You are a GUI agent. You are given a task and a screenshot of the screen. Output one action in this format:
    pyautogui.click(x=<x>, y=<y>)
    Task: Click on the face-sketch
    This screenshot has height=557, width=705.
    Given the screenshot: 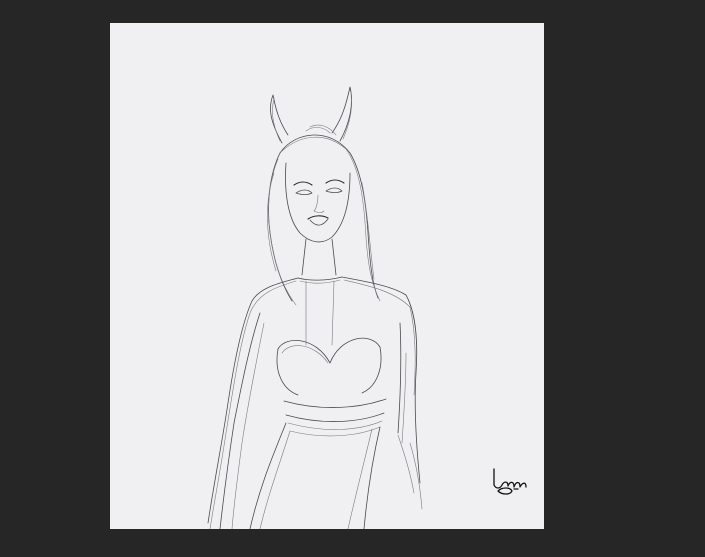 What is the action you would take?
    pyautogui.click(x=318, y=202)
    